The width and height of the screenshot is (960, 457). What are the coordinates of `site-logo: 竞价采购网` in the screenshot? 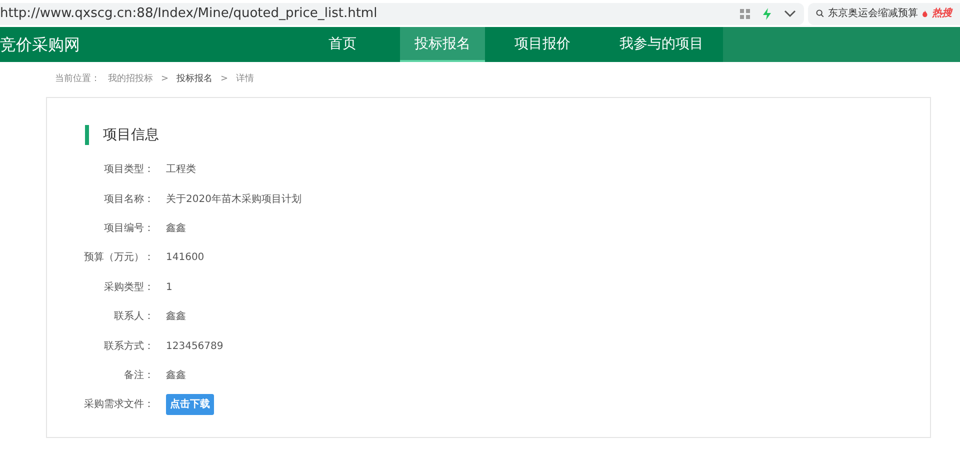 It's located at (40, 45).